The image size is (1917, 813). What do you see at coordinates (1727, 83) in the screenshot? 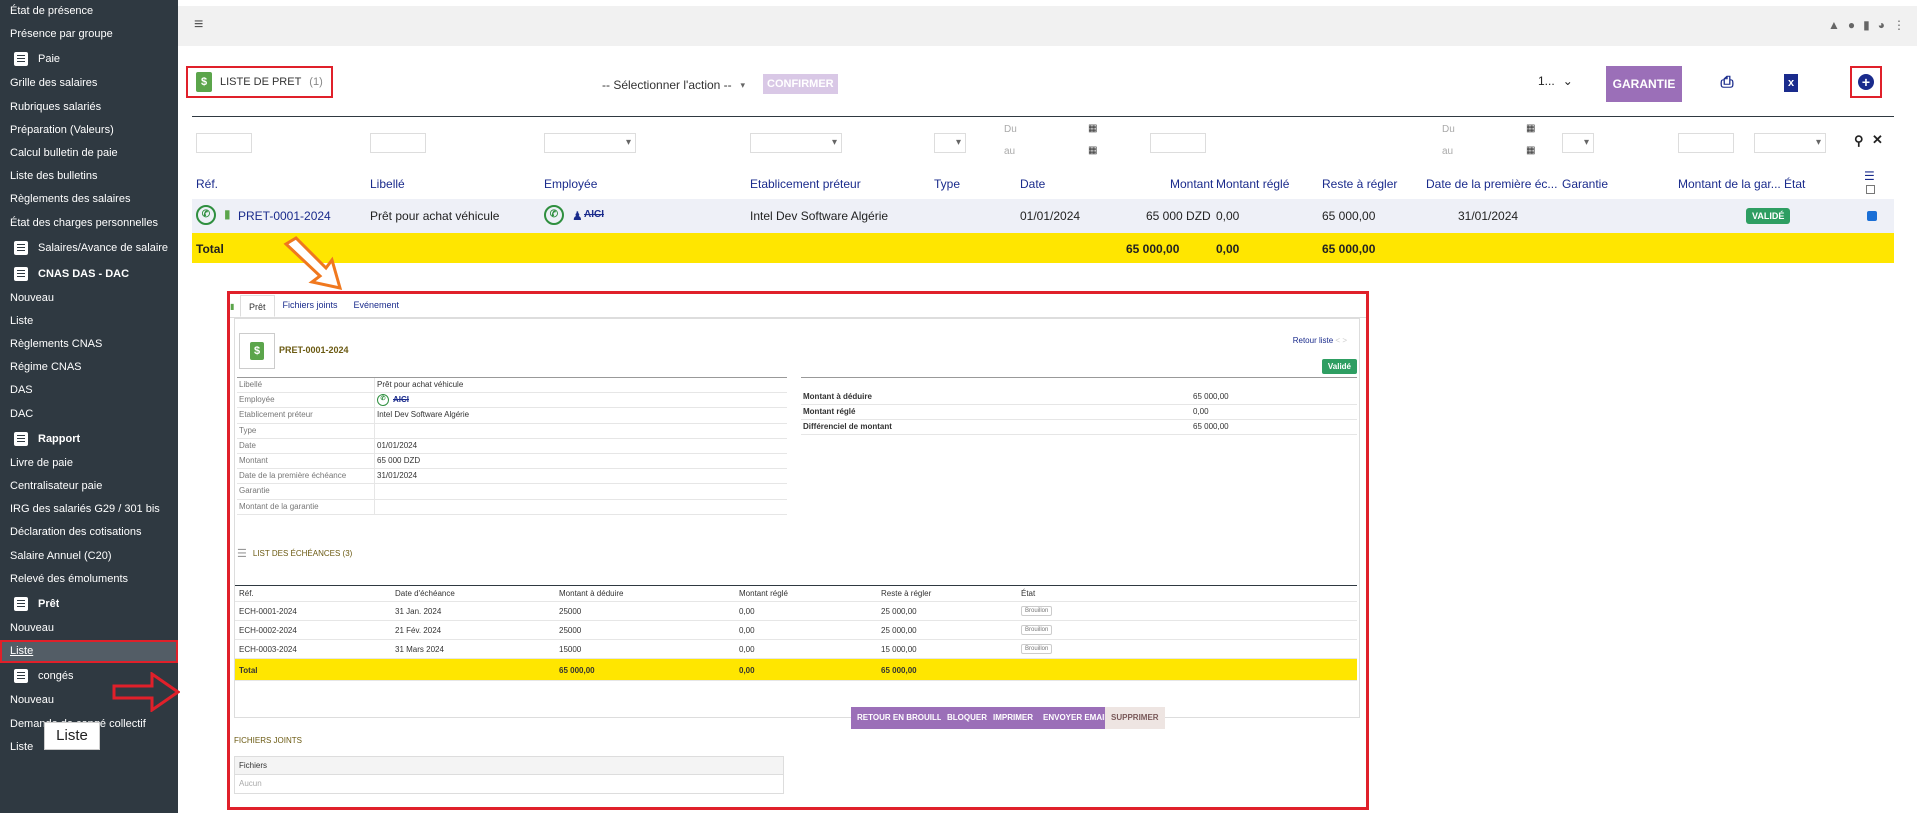
I see `print-icon: ⎙` at bounding box center [1727, 83].